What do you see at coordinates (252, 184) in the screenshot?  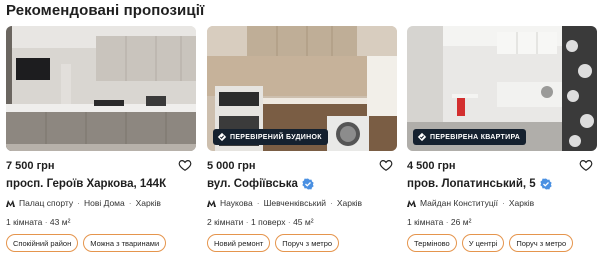 I see `street-text: вул. Софіївська` at bounding box center [252, 184].